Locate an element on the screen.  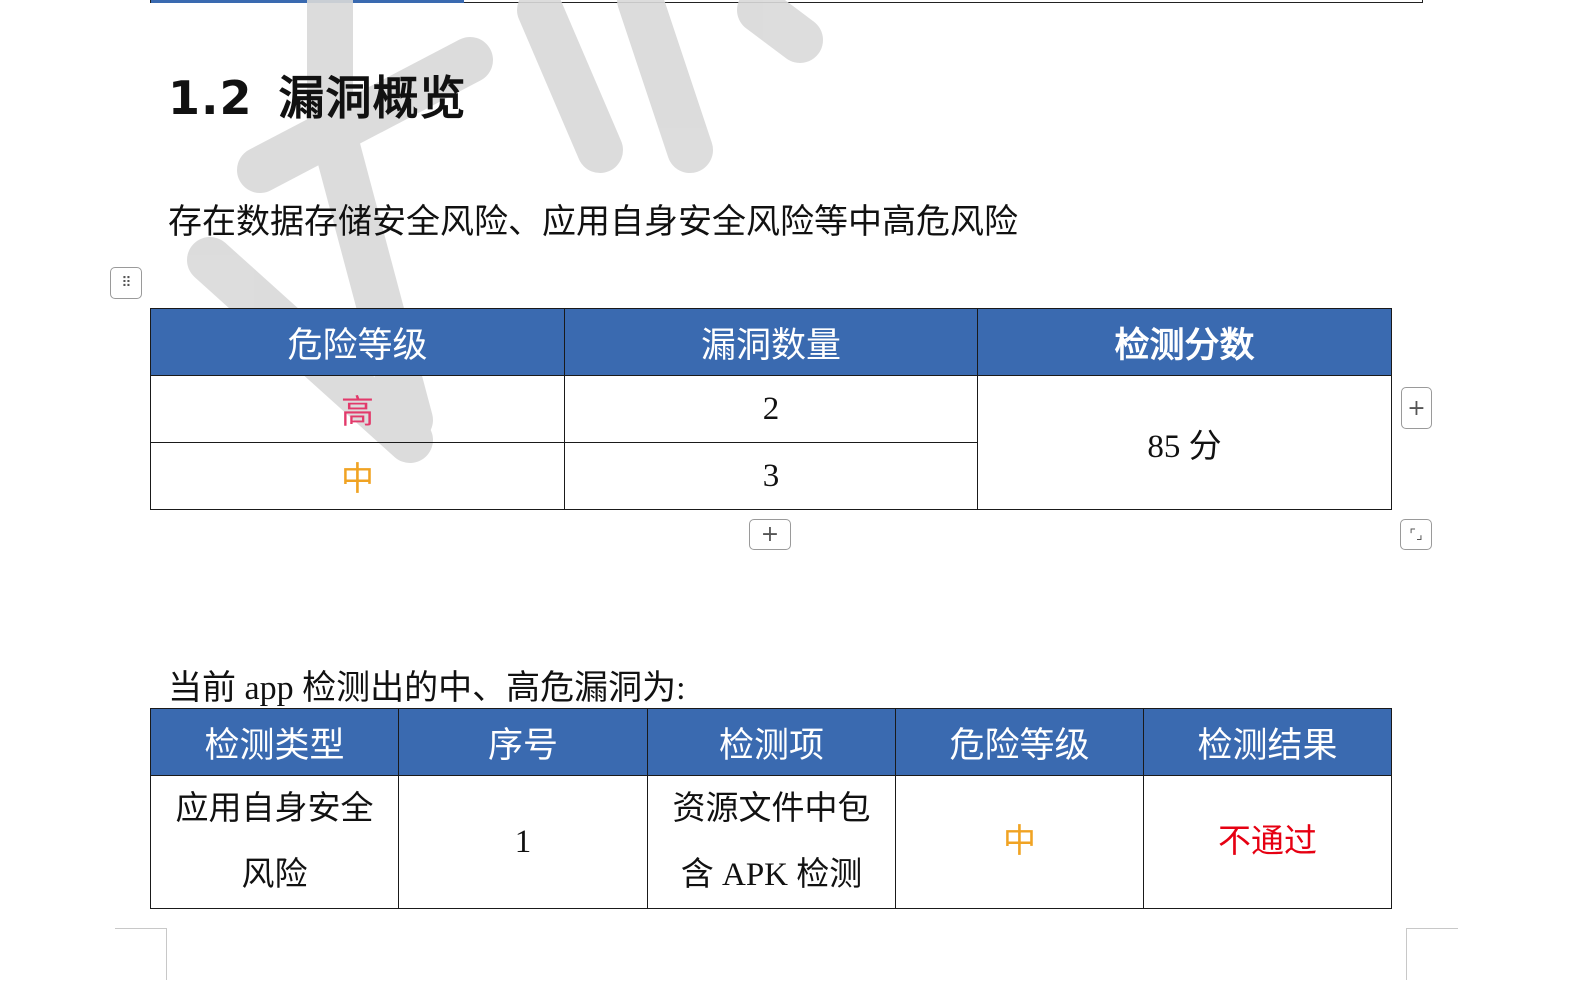
header-check-item: 检测项 is located at coordinates (771, 742).